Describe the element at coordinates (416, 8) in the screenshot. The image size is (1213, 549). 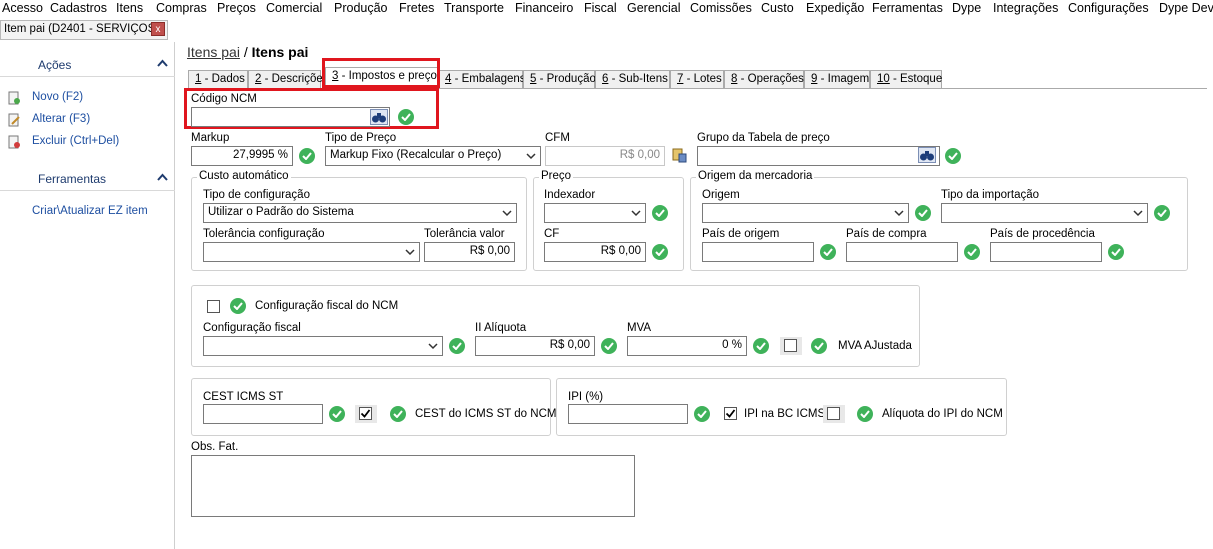
I see `menu-item: Fretes` at that location.